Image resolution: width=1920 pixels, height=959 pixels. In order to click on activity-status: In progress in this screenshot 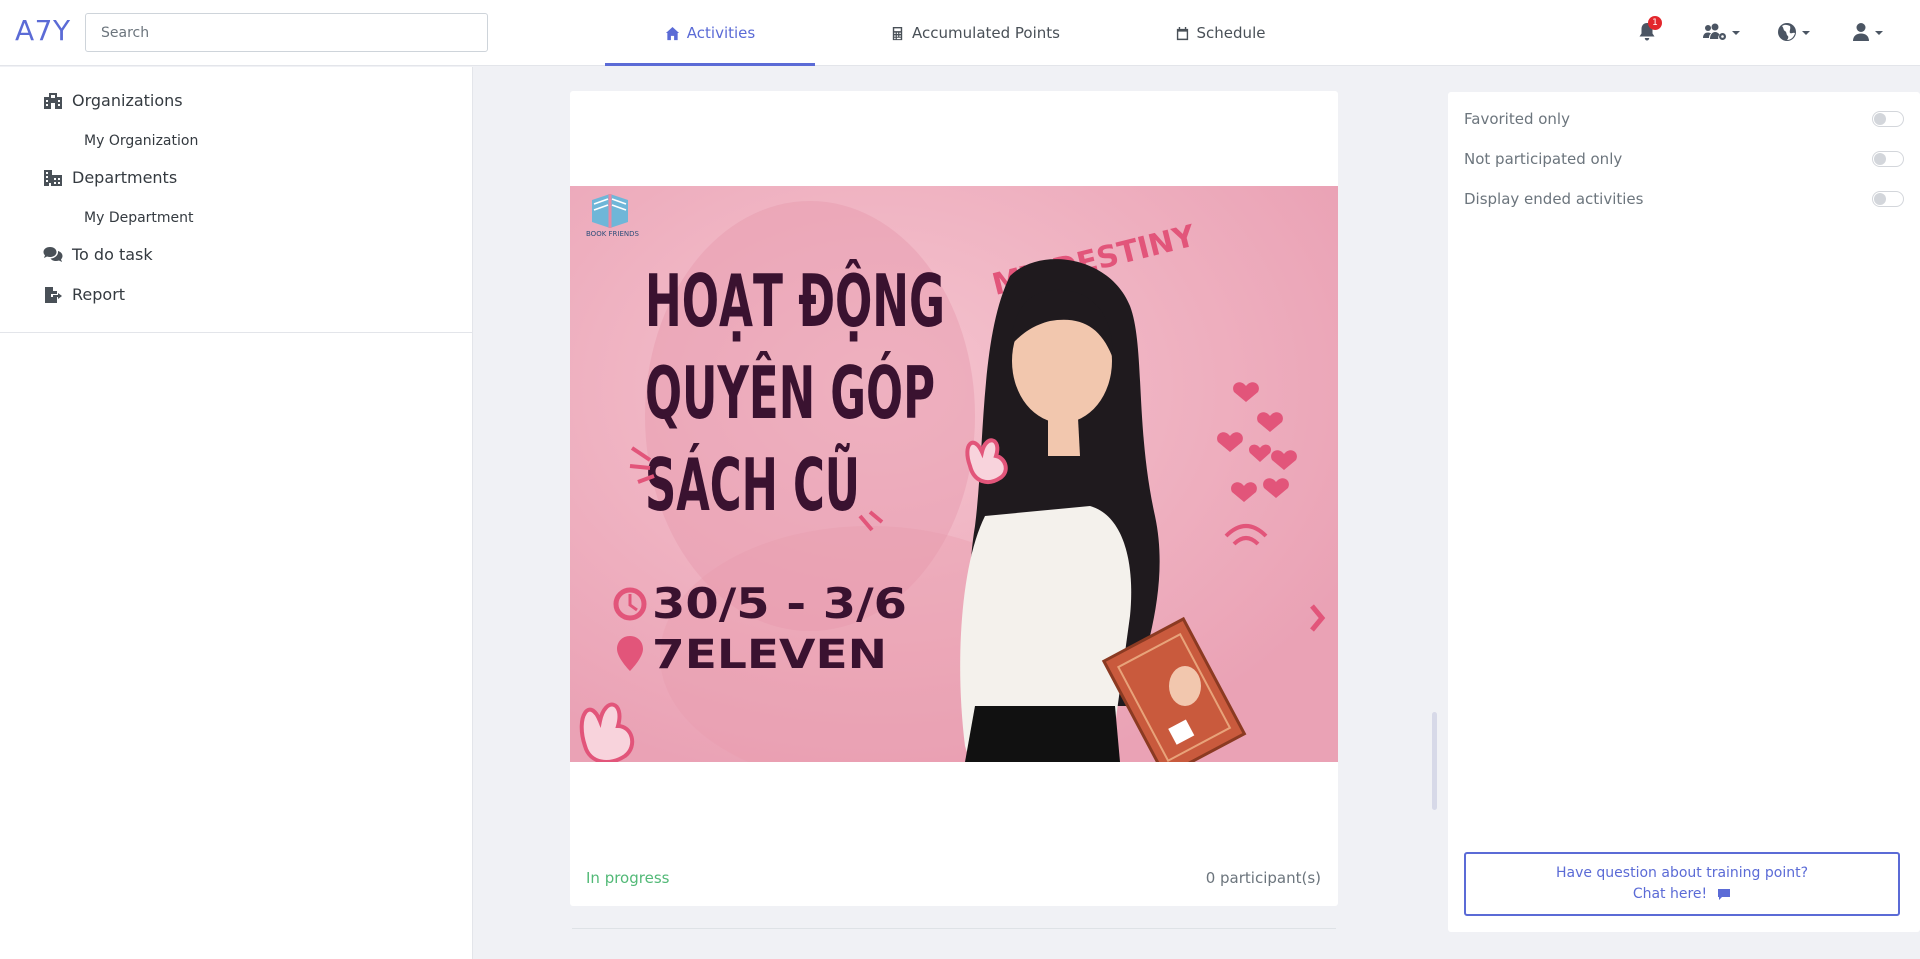, I will do `click(628, 878)`.